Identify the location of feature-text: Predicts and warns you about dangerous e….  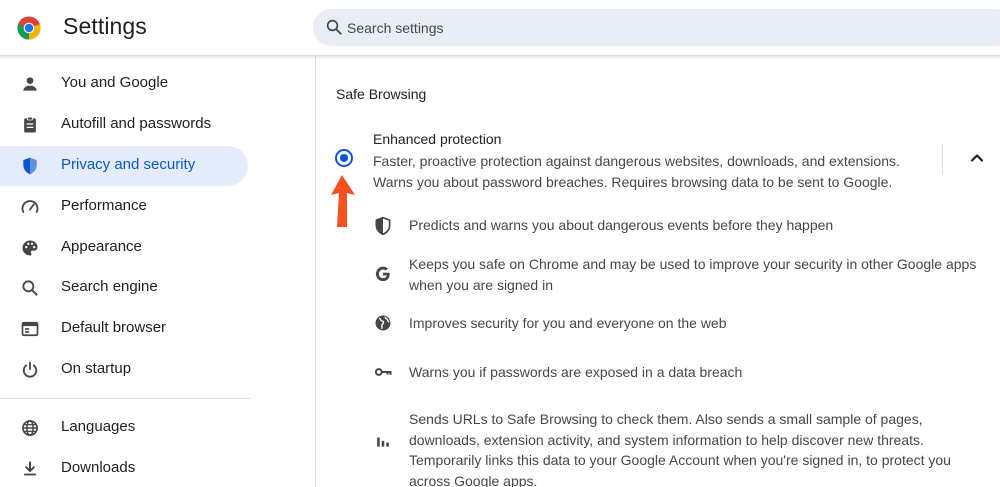
(621, 225).